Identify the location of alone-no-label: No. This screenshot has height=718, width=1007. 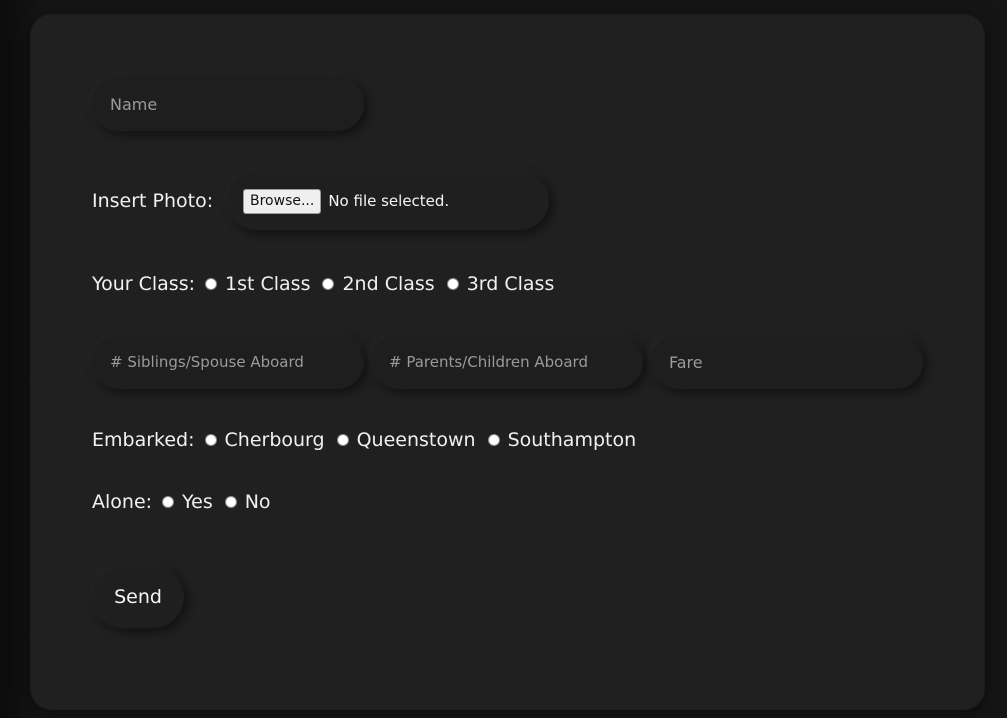
(257, 502).